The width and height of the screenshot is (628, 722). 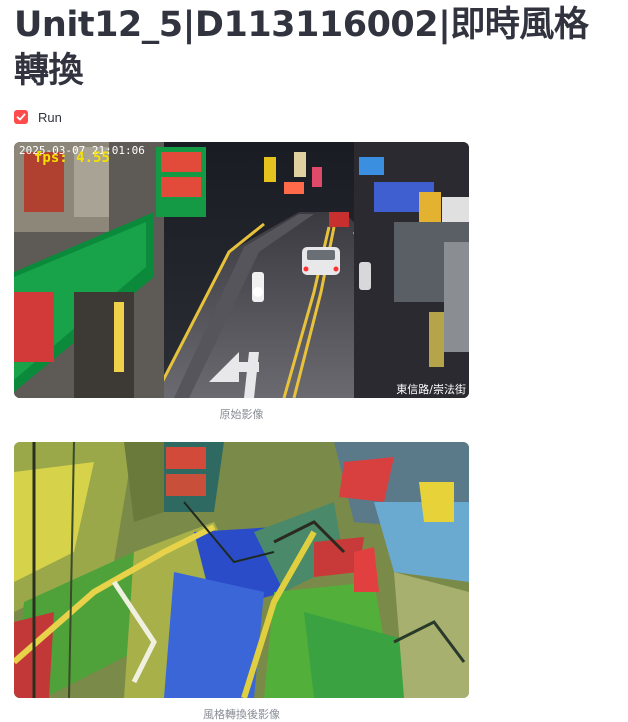 What do you see at coordinates (301, 48) in the screenshot?
I see `page-title: Unit12_5|D113116002|即時風格轉換` at bounding box center [301, 48].